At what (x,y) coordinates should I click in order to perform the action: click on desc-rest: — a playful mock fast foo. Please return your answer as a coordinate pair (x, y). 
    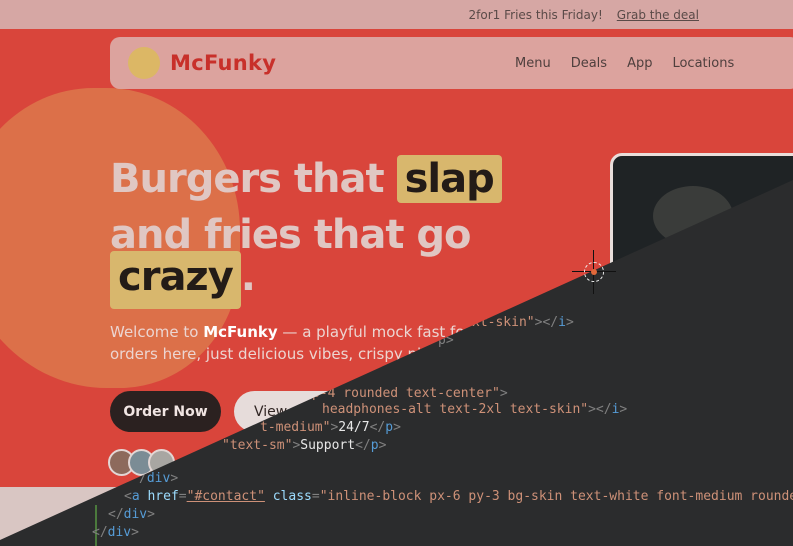
    Looking at the image, I should click on (375, 332).